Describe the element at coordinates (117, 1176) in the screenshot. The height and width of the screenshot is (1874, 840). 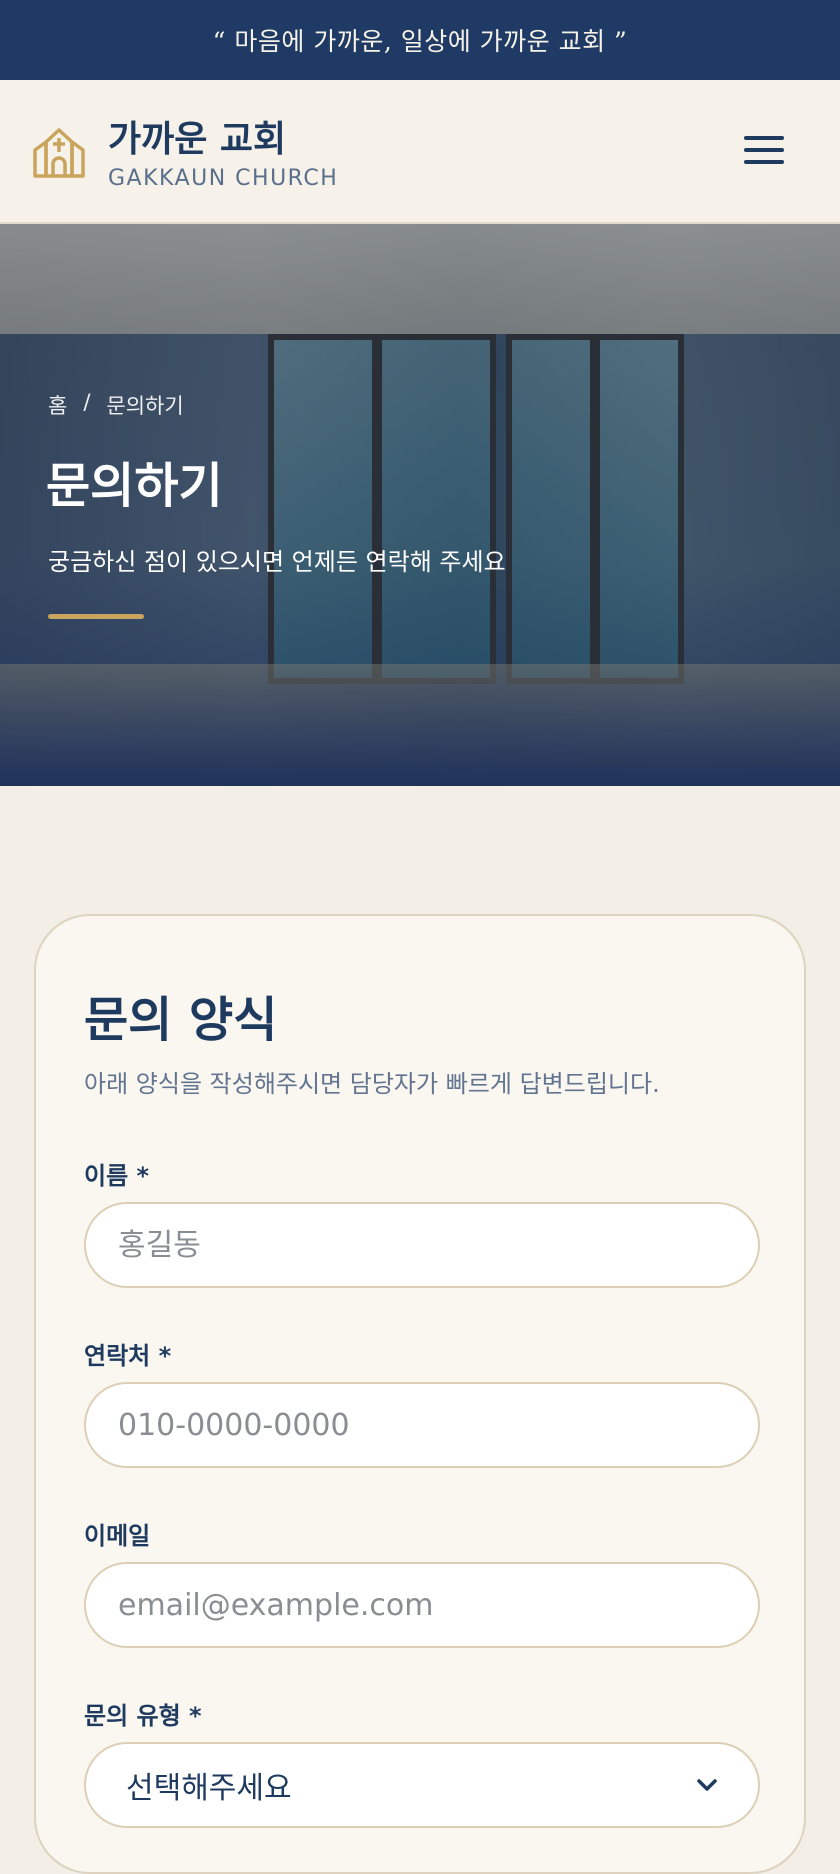
I see `name-label: 이름 *` at that location.